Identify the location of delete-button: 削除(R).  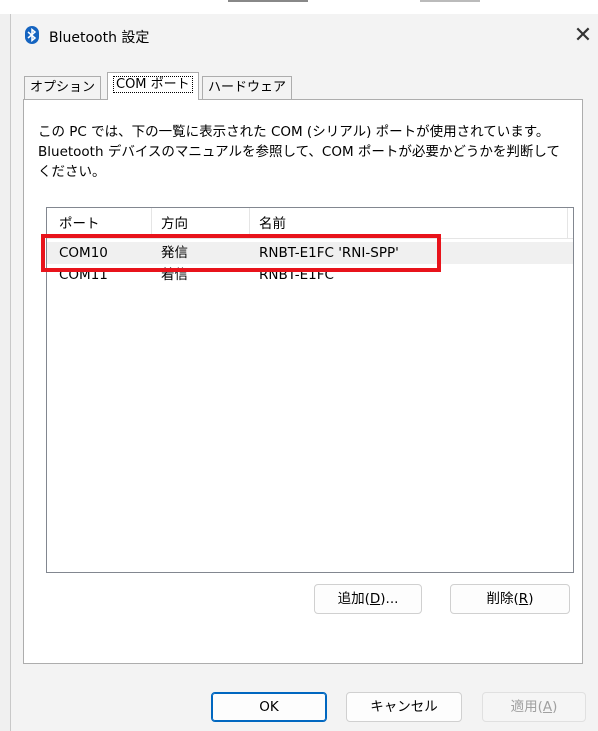
(510, 599).